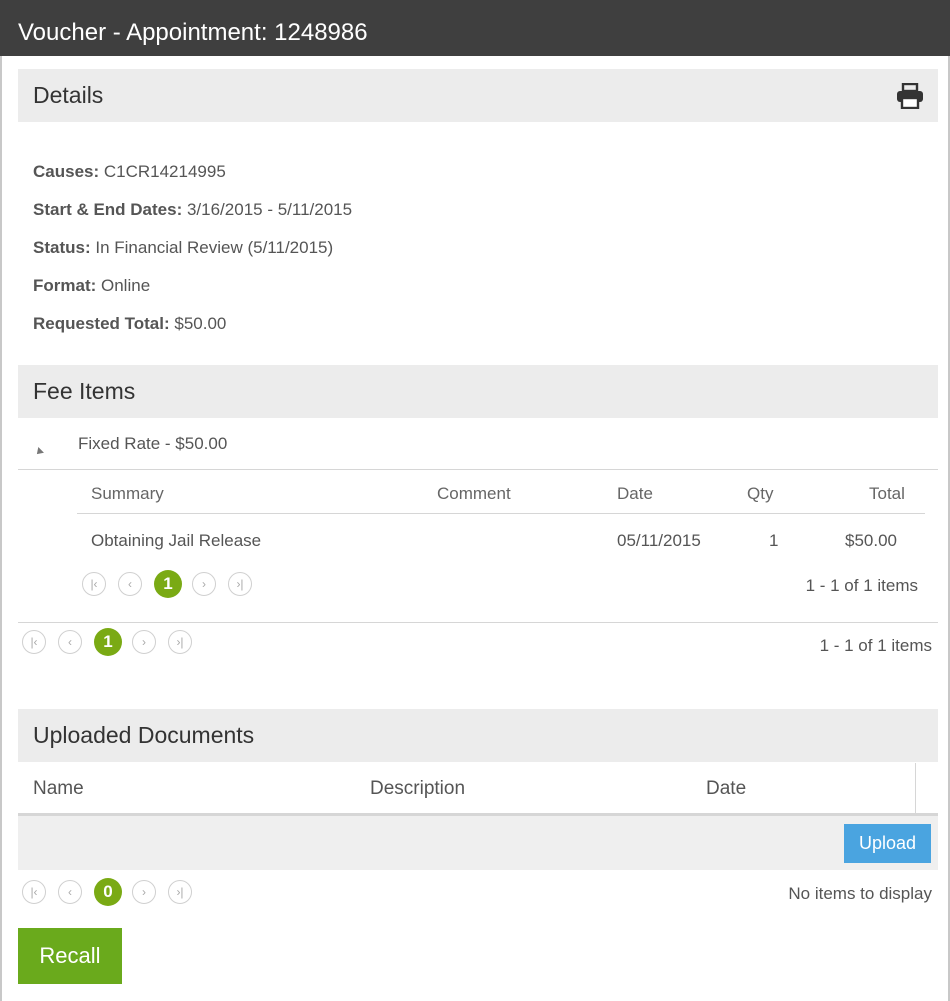  I want to click on detail-label: Causes:, so click(66, 171).